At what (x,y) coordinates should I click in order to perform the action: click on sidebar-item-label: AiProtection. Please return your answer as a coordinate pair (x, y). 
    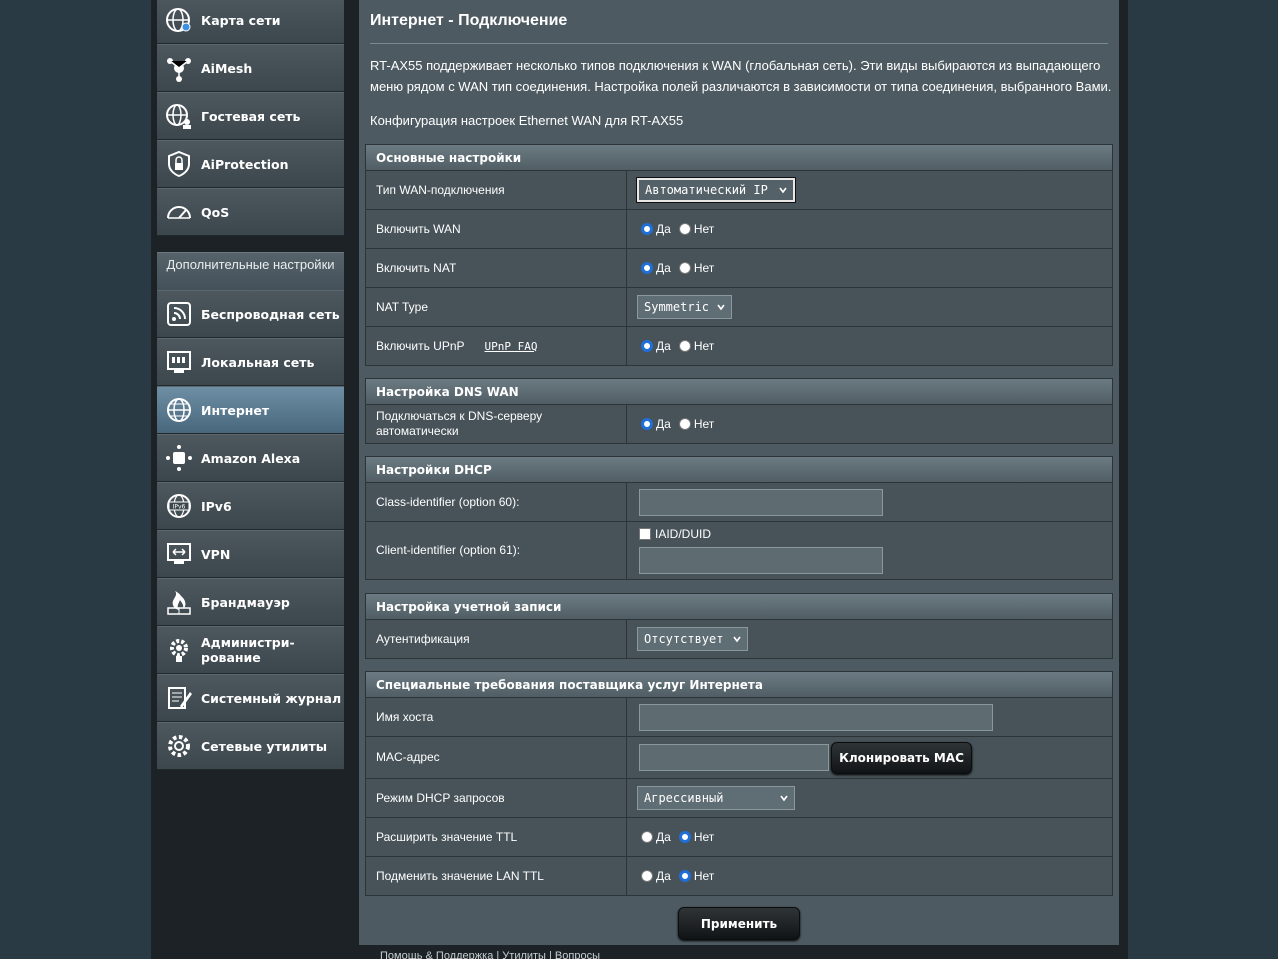
    Looking at the image, I should click on (245, 164).